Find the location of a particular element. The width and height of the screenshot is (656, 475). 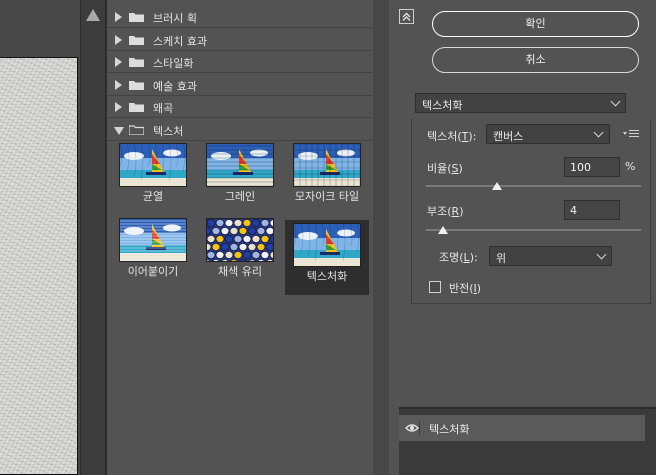

filter-thumbnail-label: 그레인 is located at coordinates (240, 196).